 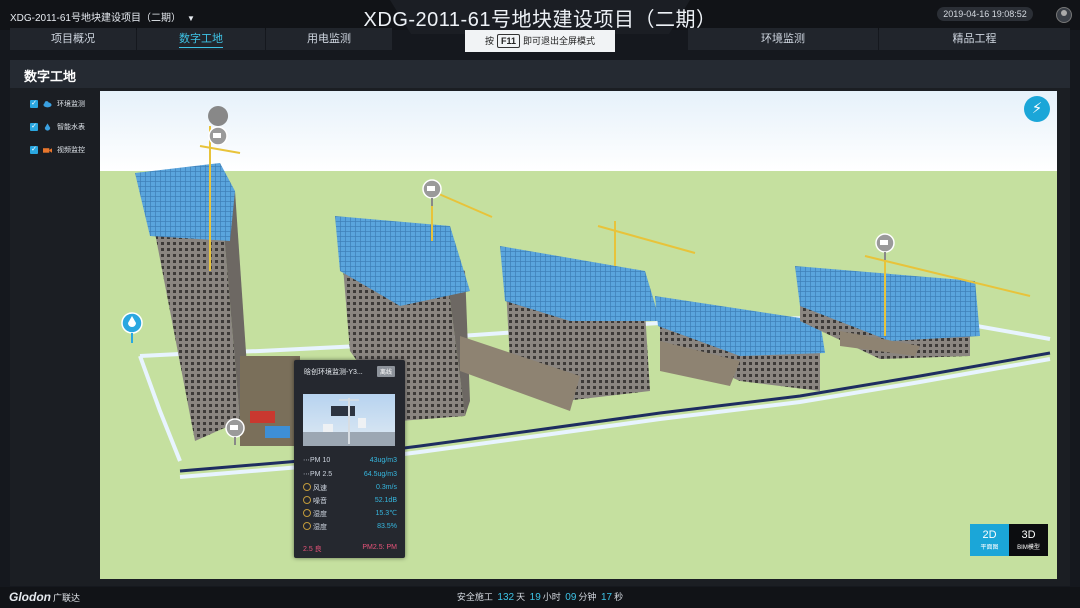 What do you see at coordinates (306, 474) in the screenshot?
I see `pm25-icon: ⋯` at bounding box center [306, 474].